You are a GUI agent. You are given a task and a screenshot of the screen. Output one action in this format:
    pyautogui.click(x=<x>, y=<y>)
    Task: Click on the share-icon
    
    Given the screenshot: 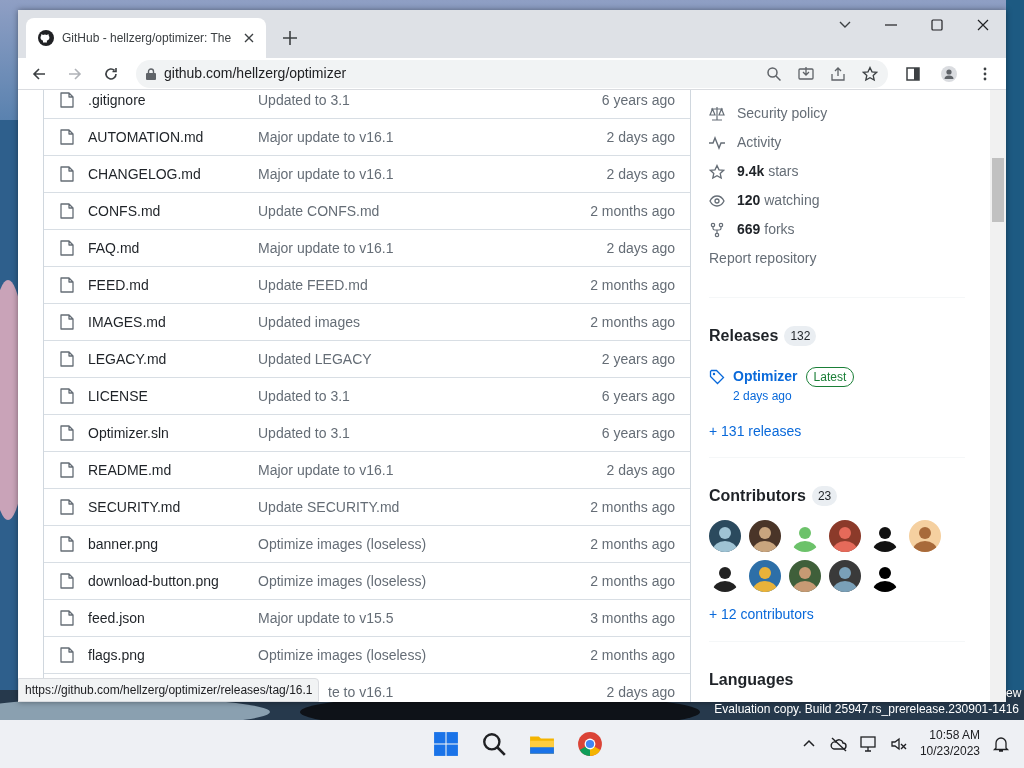 What is the action you would take?
    pyautogui.click(x=838, y=73)
    